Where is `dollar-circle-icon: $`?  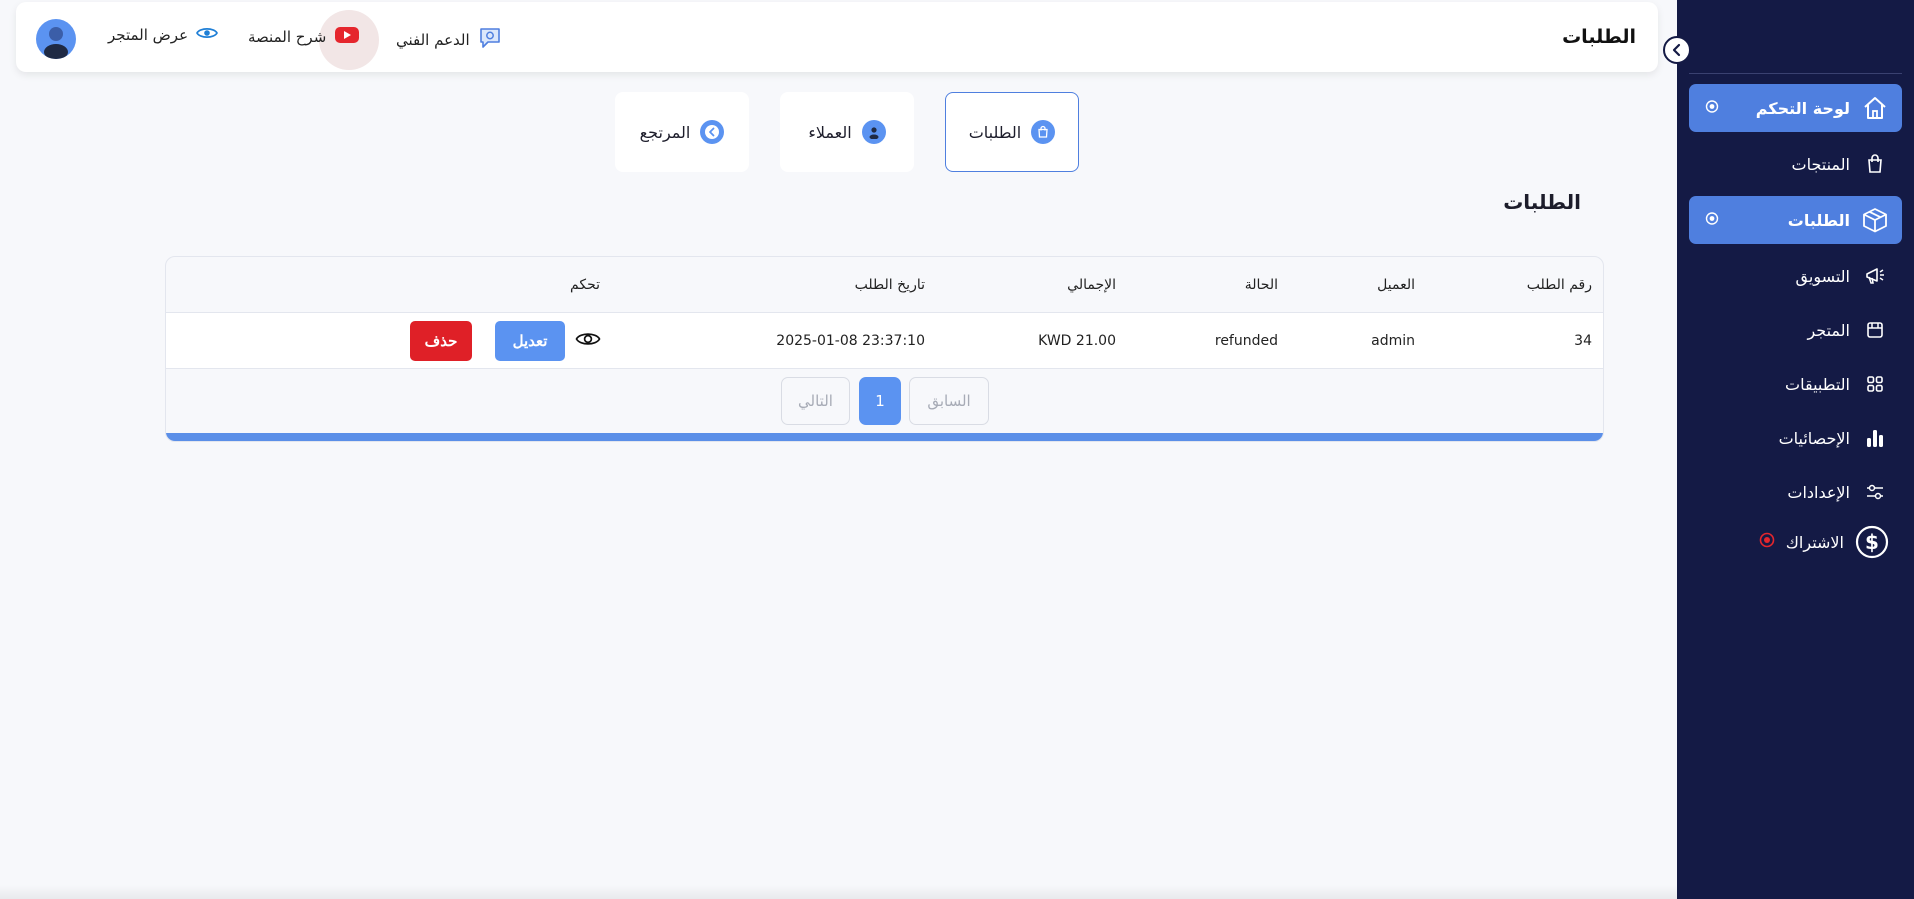 dollar-circle-icon: $ is located at coordinates (1872, 542).